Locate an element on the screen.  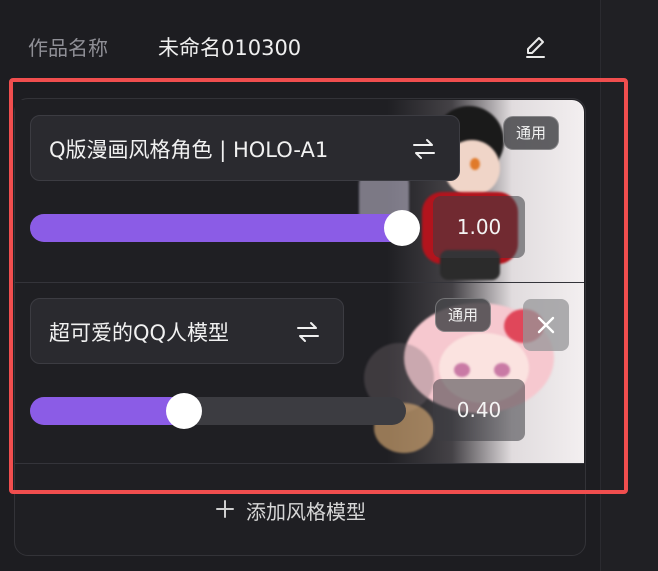
close-icon is located at coordinates (546, 325).